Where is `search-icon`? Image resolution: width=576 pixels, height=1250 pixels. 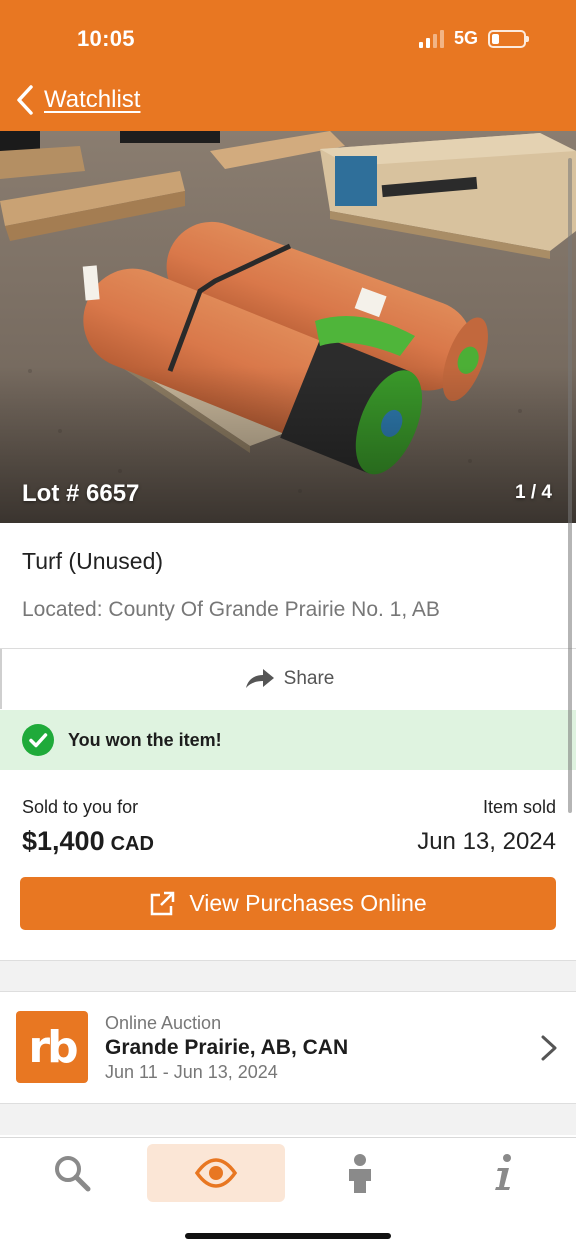 search-icon is located at coordinates (73, 1174).